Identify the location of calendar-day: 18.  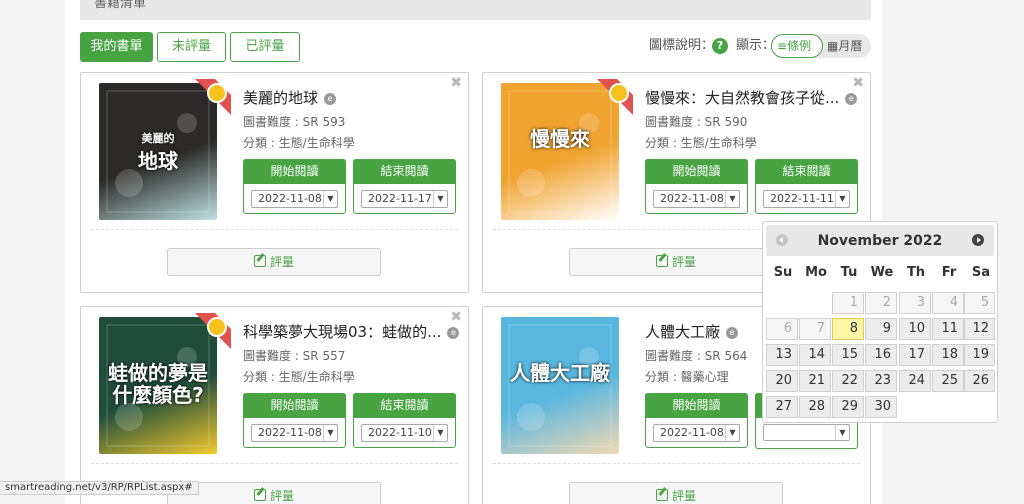
(948, 355).